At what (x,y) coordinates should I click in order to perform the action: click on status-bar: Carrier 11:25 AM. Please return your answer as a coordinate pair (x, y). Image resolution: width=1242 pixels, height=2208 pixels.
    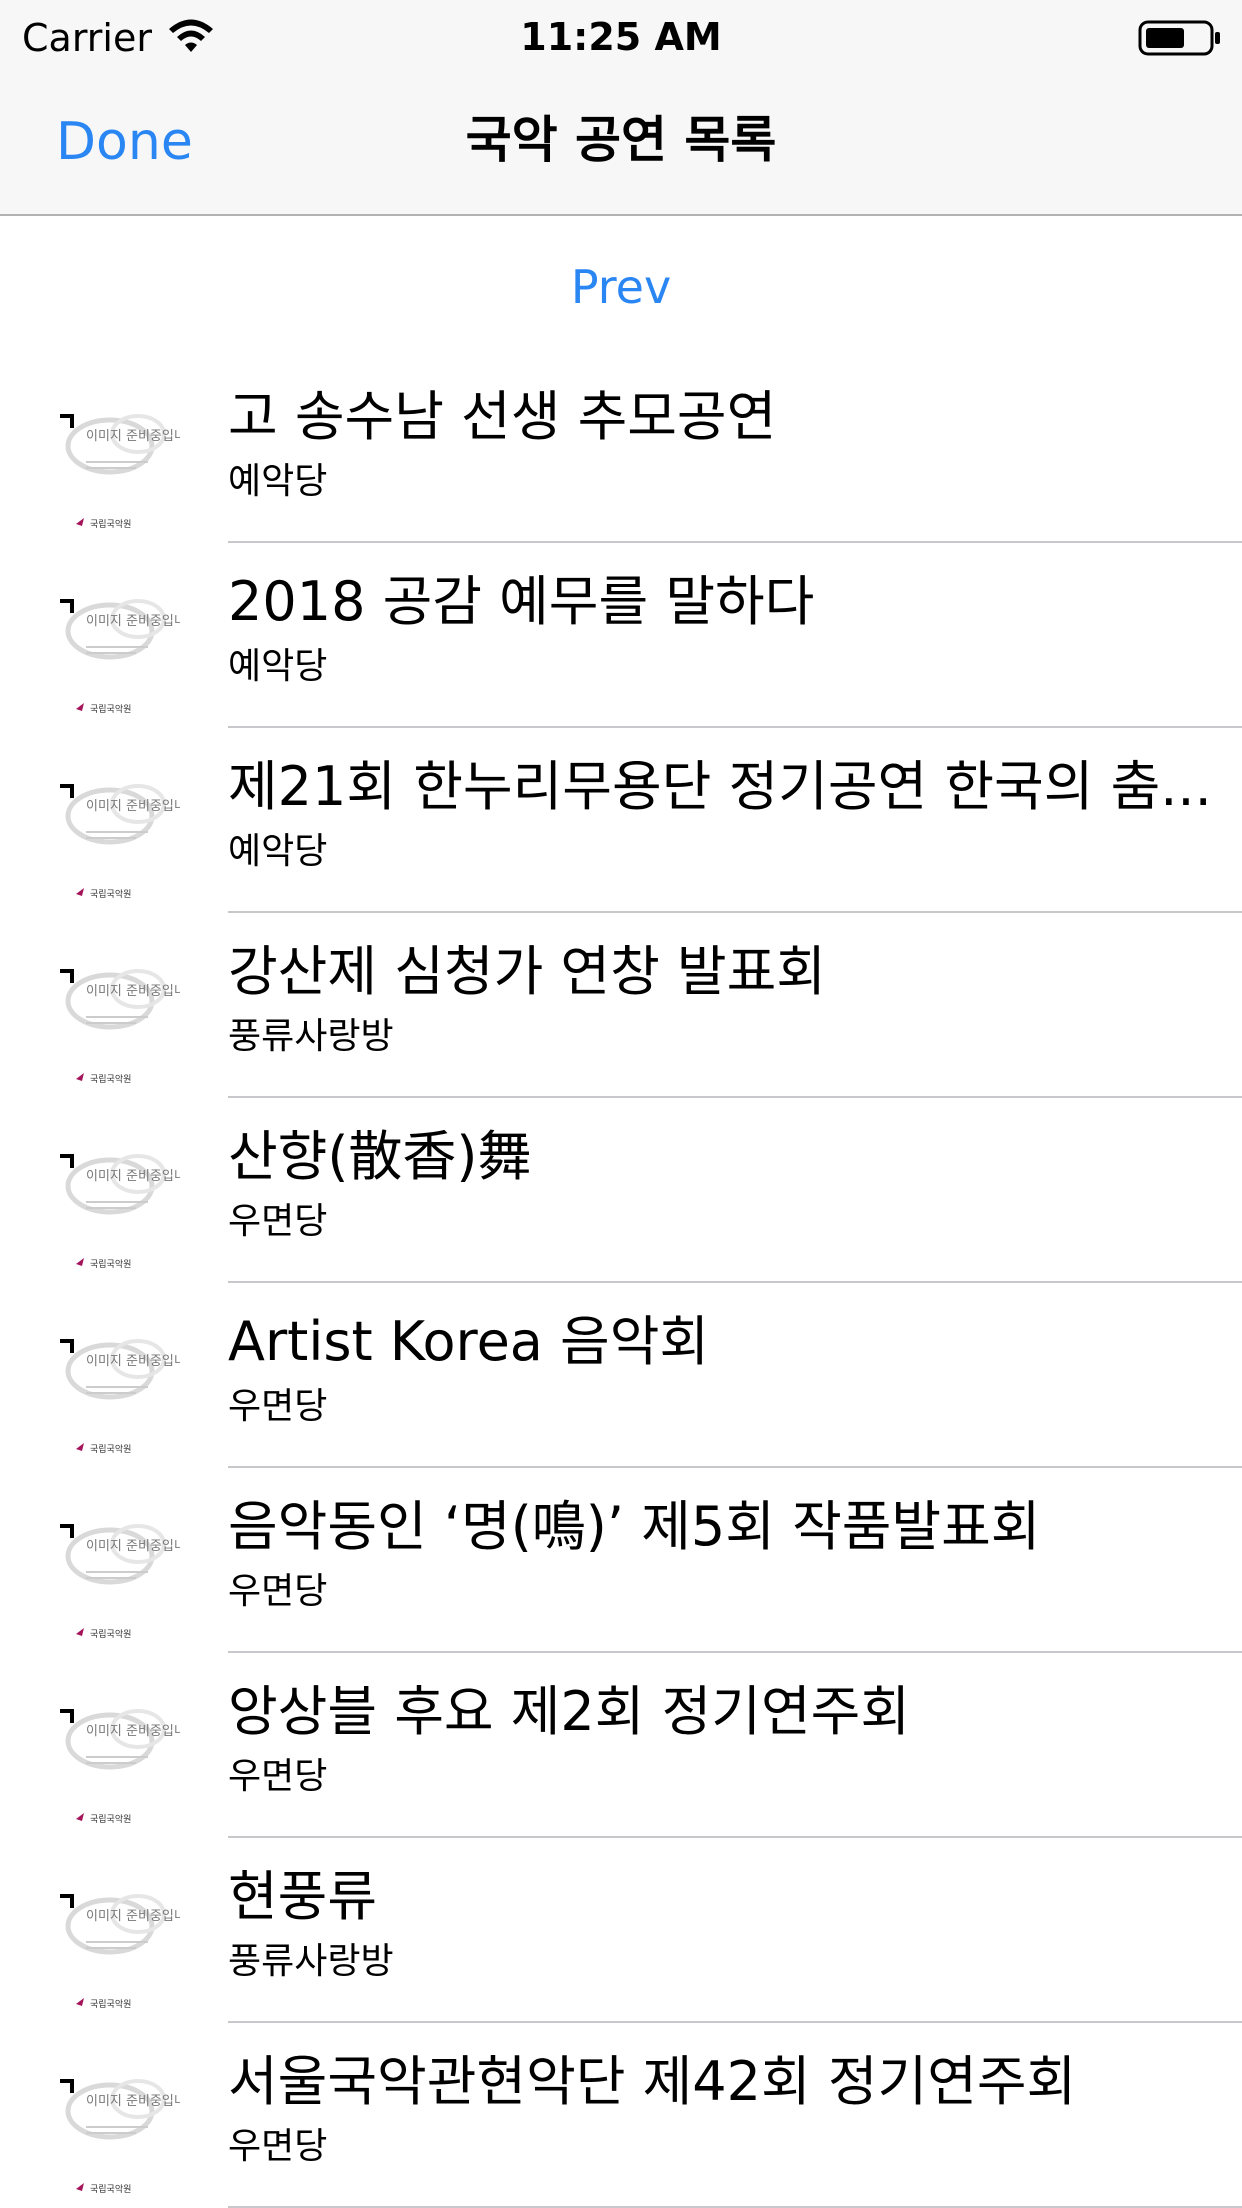
    Looking at the image, I should click on (621, 37).